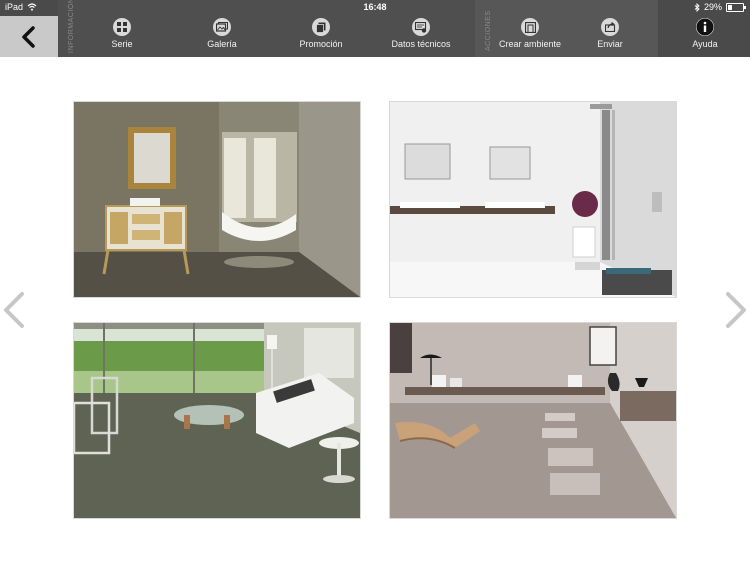 This screenshot has height=563, width=750. I want to click on crear-icon-circle, so click(530, 27).